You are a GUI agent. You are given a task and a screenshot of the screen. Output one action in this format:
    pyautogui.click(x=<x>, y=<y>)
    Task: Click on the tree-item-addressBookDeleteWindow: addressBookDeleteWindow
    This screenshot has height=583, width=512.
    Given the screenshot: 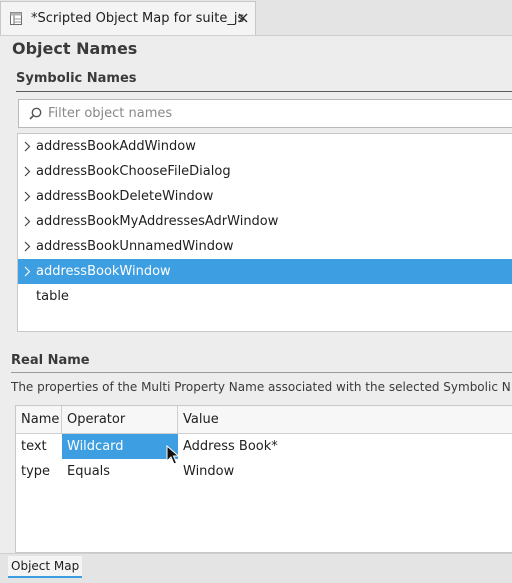 What is the action you would take?
    pyautogui.click(x=265, y=196)
    